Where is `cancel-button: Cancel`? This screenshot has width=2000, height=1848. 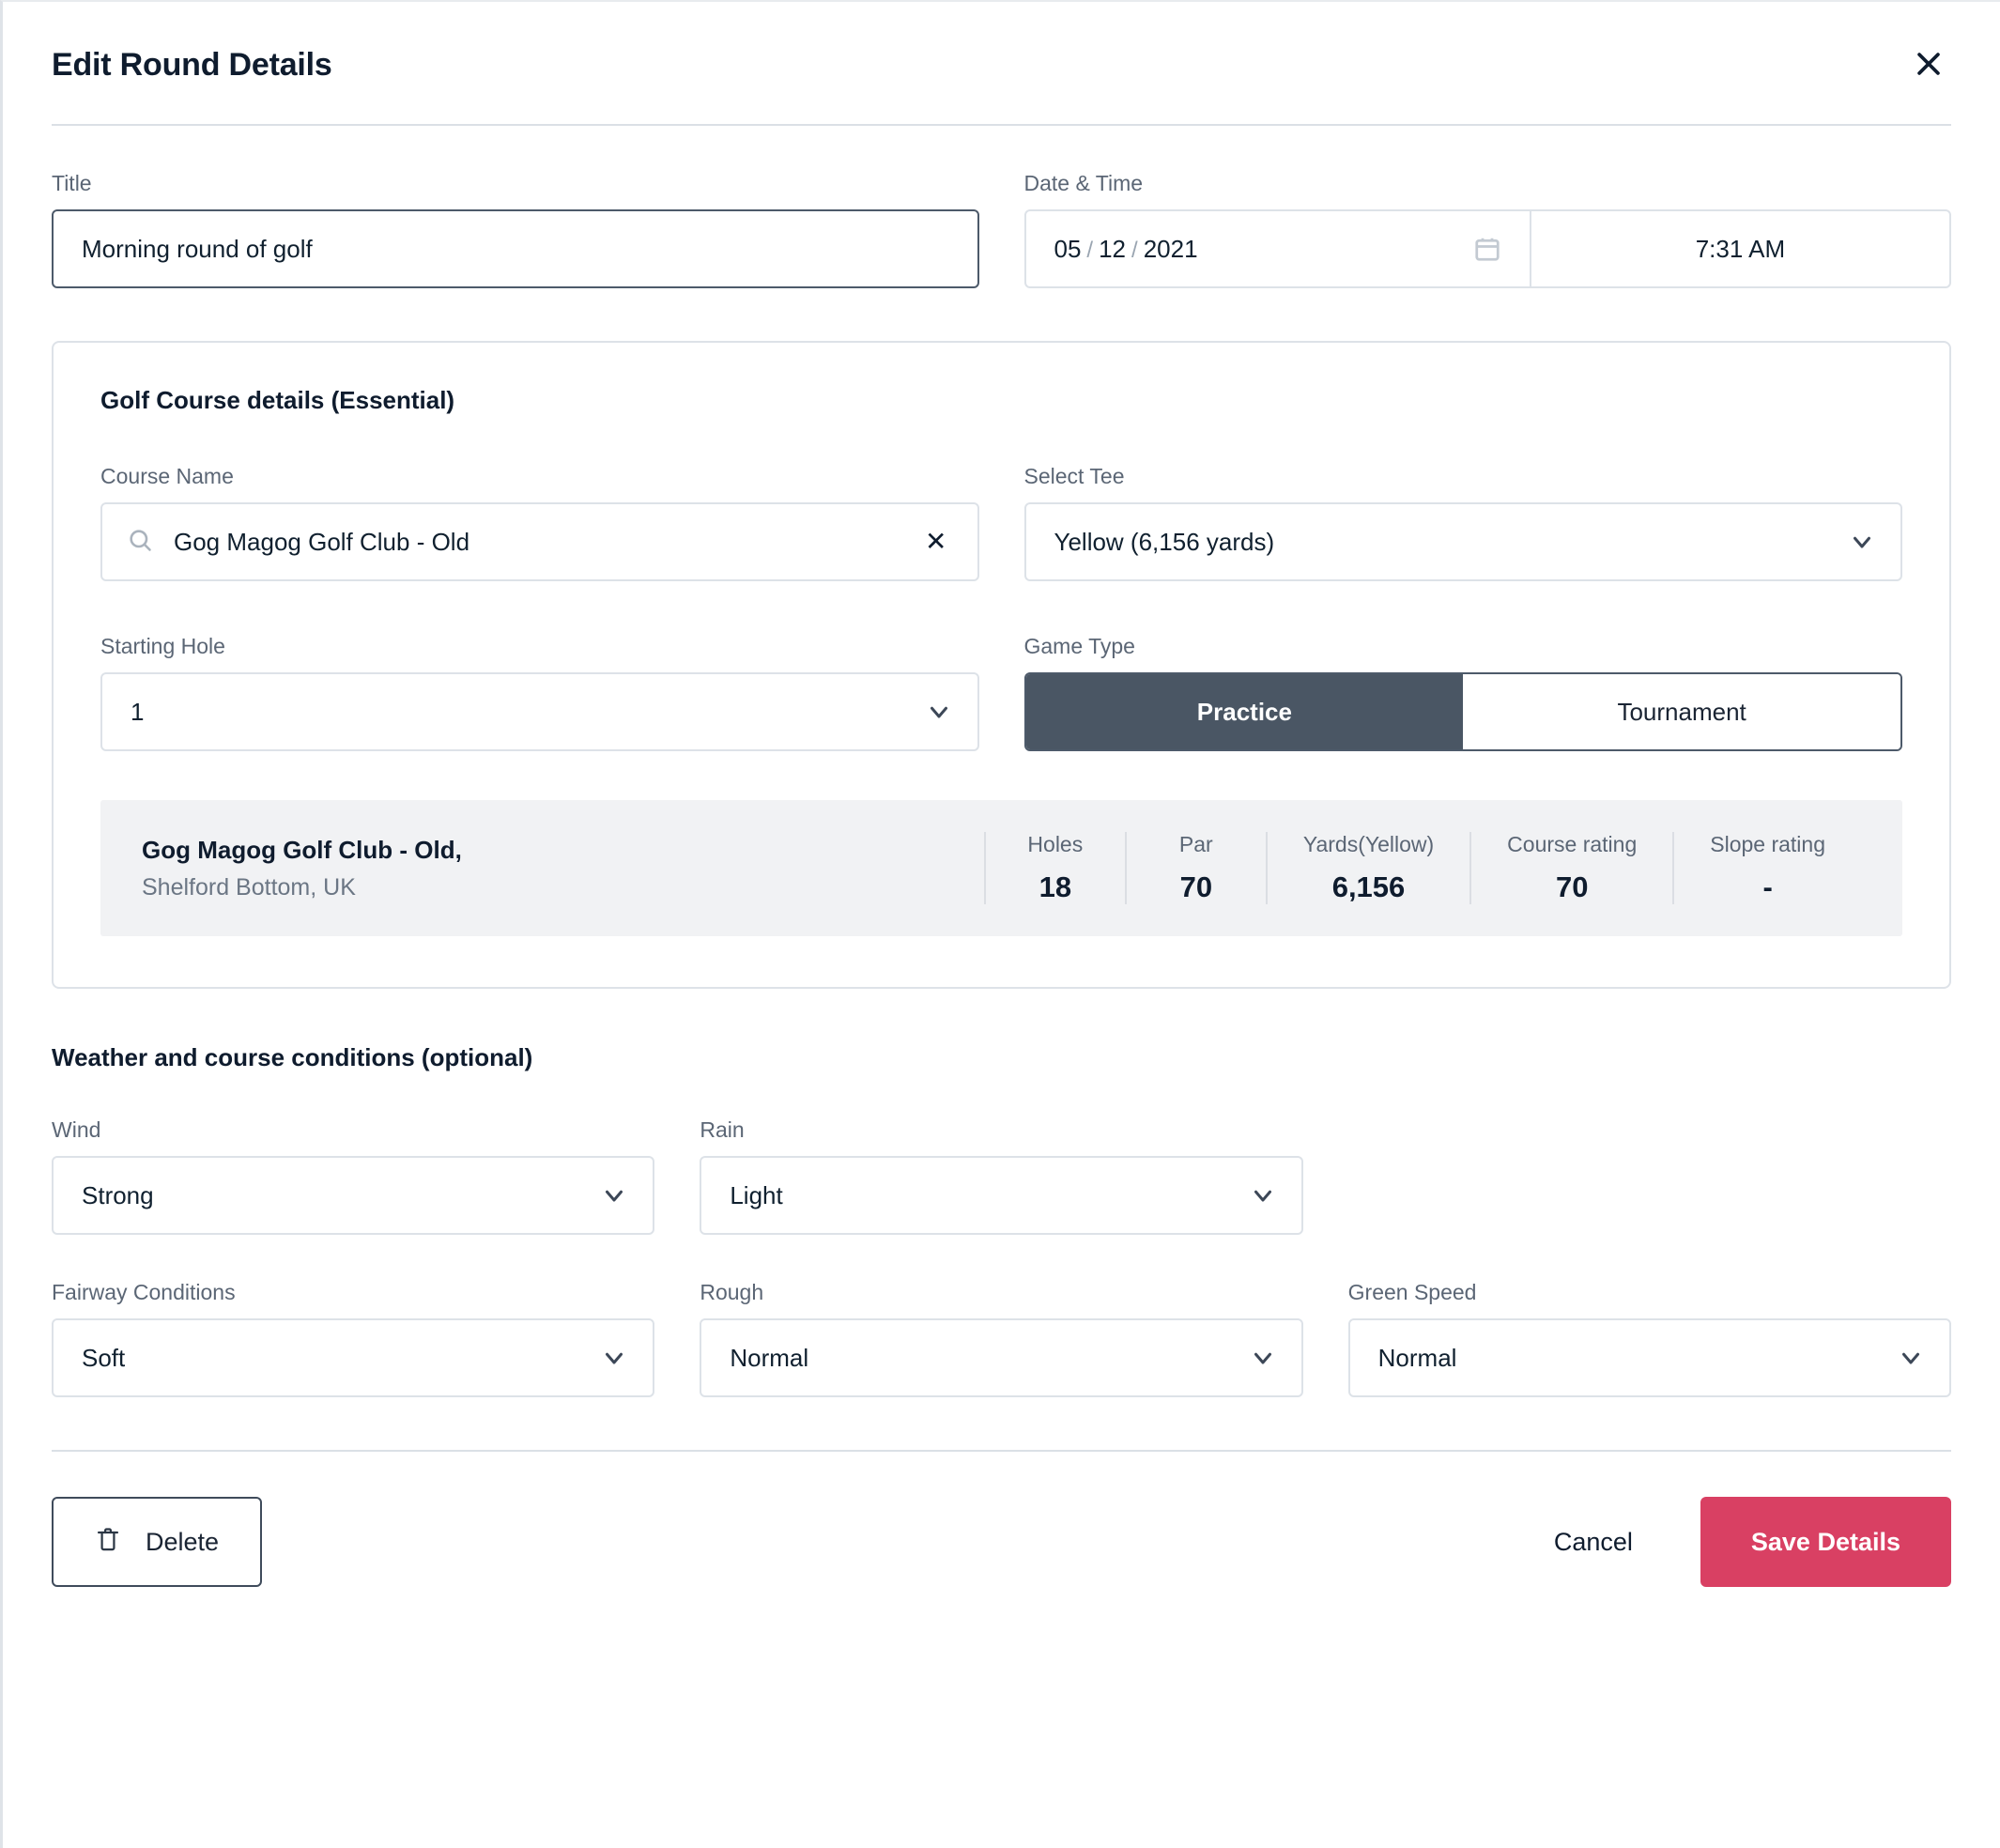
cancel-button: Cancel is located at coordinates (1593, 1542).